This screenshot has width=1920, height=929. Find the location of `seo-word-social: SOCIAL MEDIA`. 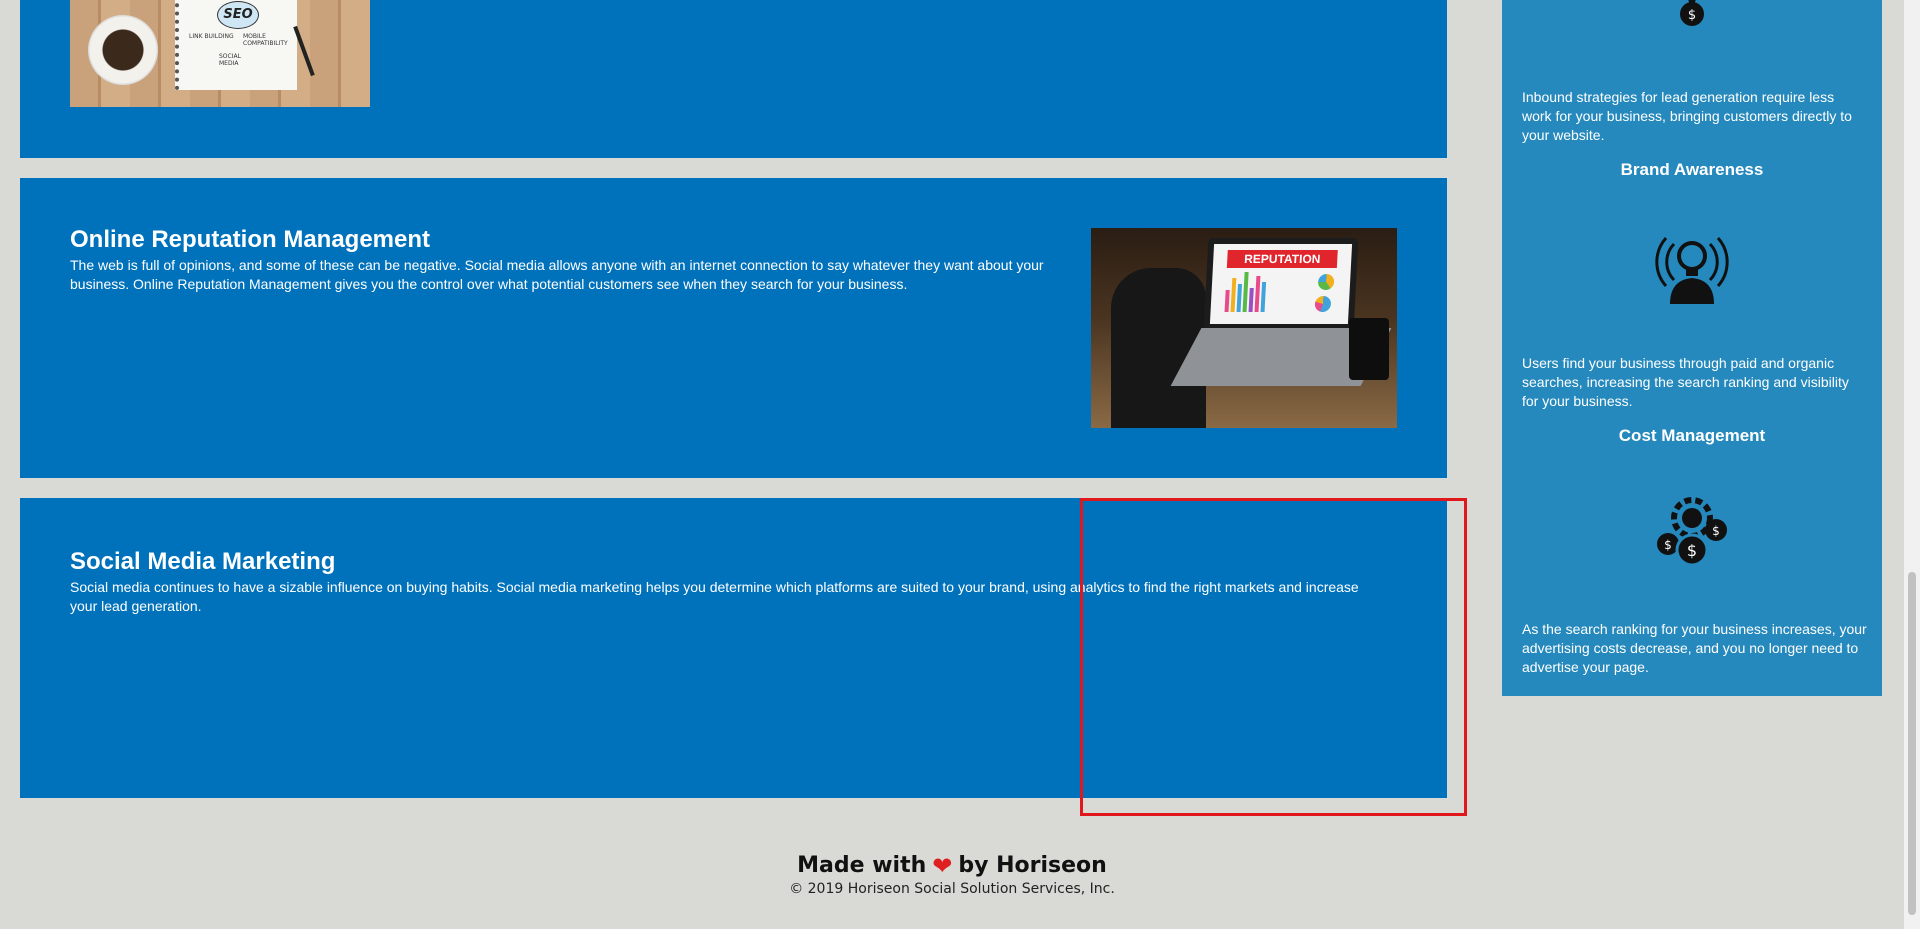

seo-word-social: SOCIAL MEDIA is located at coordinates (230, 60).